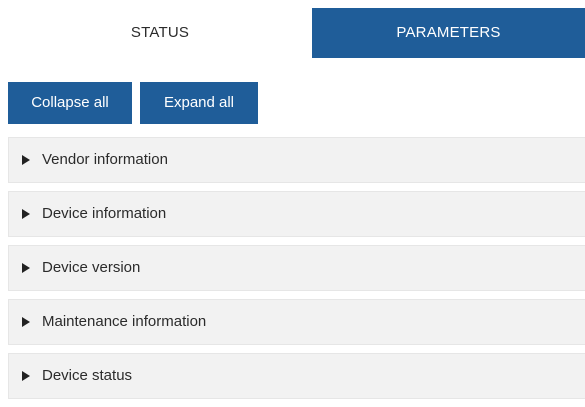 This screenshot has height=407, width=585. Describe the element at coordinates (448, 33) in the screenshot. I see `tab-parameters: PARAMETERS` at that location.